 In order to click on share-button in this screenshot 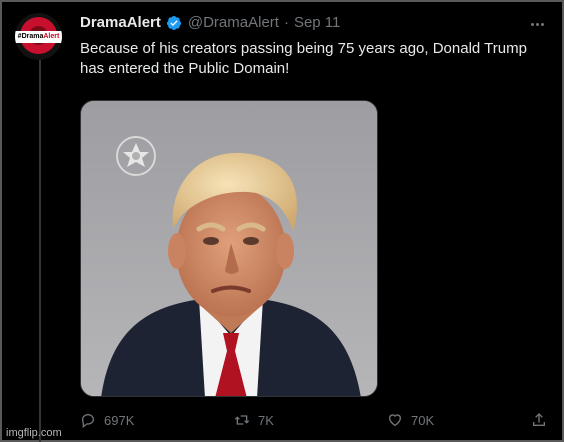, I will do `click(539, 420)`.